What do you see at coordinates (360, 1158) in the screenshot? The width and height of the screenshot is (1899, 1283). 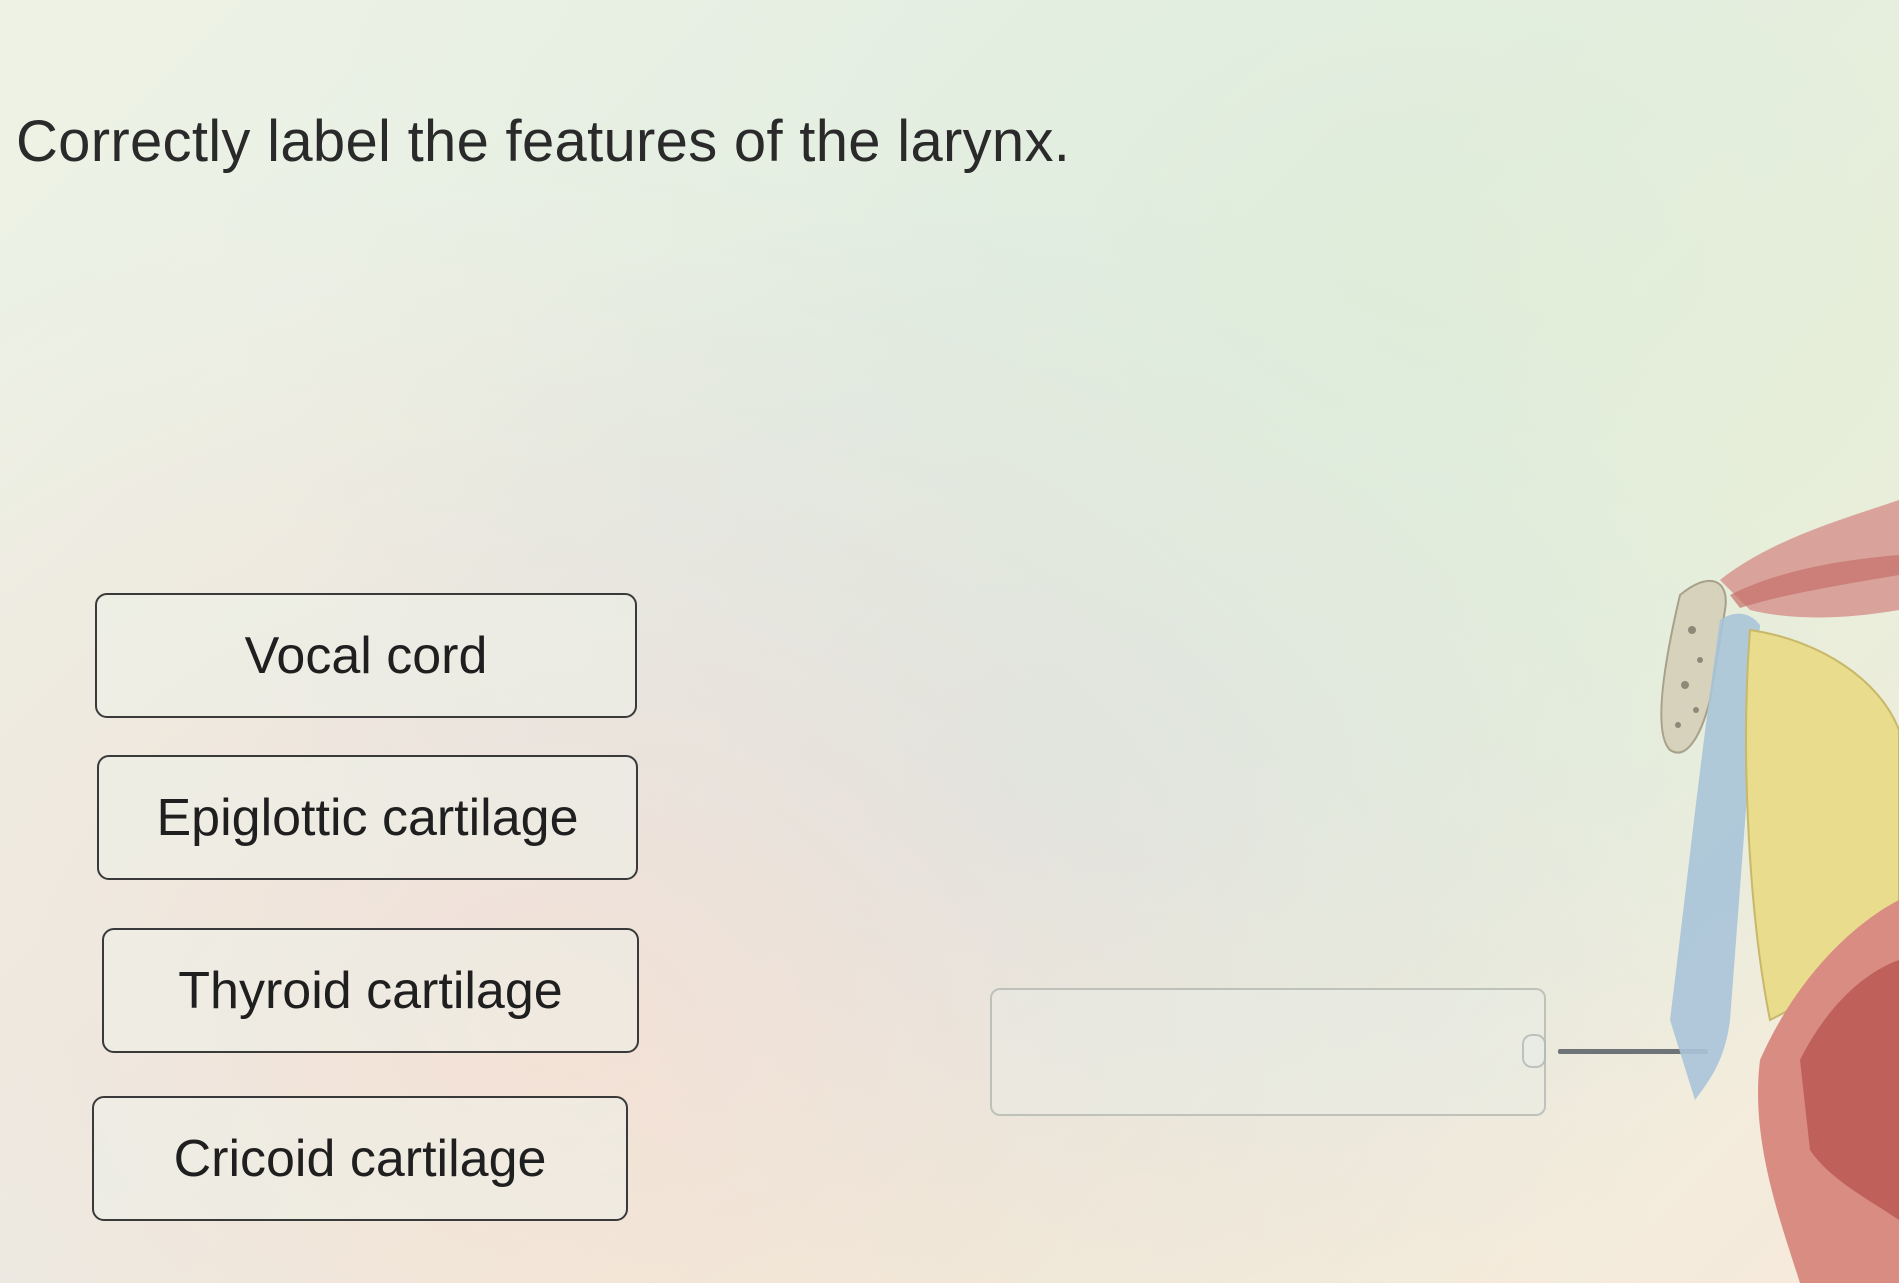 I see `label-chip-cricoid-cartilage: Cricoid cartilage` at bounding box center [360, 1158].